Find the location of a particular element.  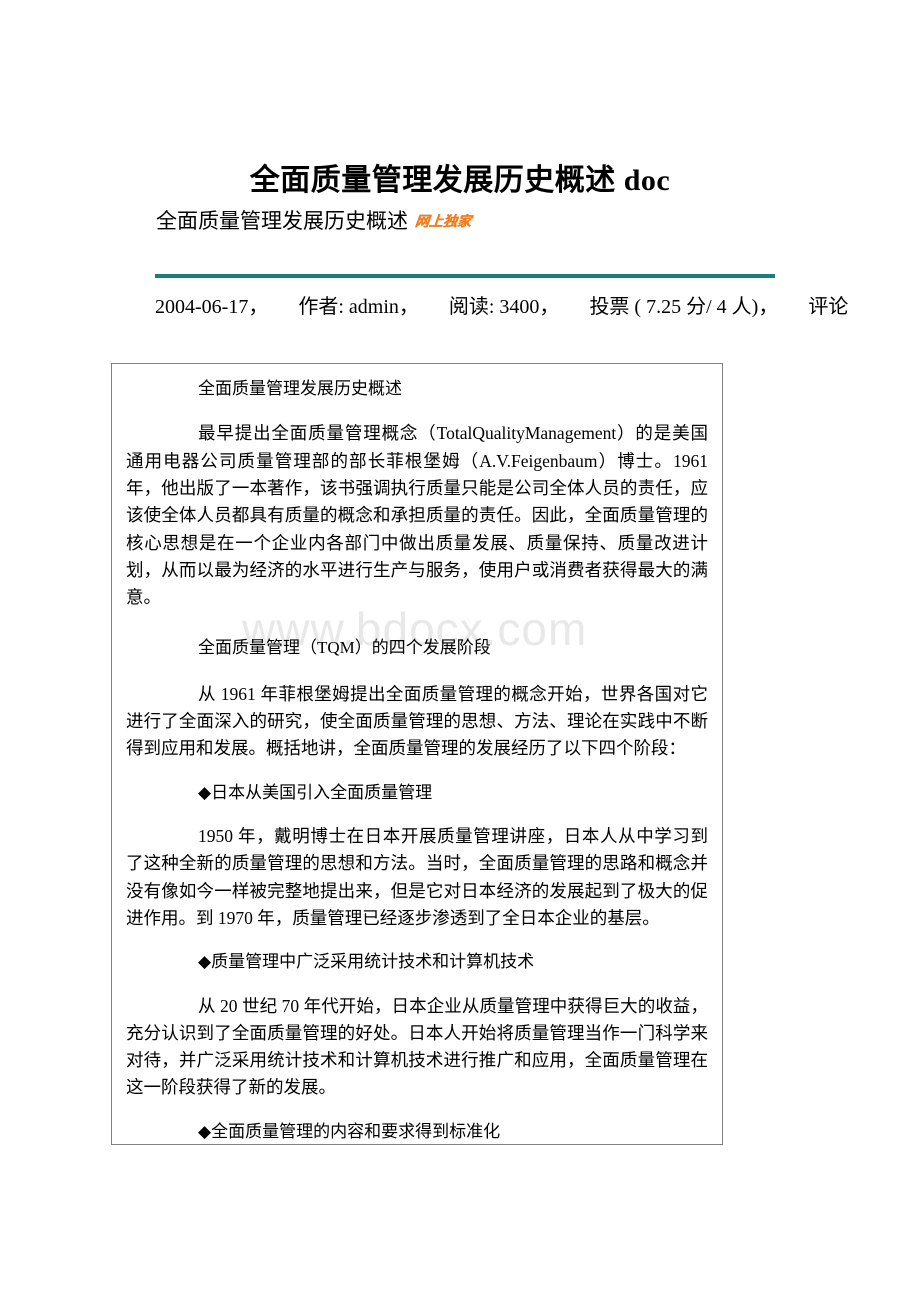

subtitle-text: 全面质量管理发展历史概述 is located at coordinates (282, 221).